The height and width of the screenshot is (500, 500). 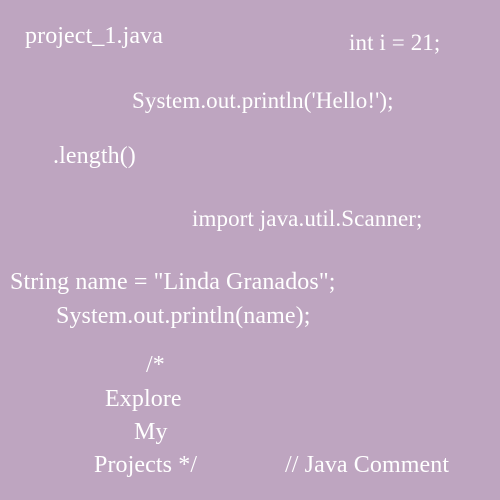 I want to click on length-call-text: .length(), so click(x=94, y=156).